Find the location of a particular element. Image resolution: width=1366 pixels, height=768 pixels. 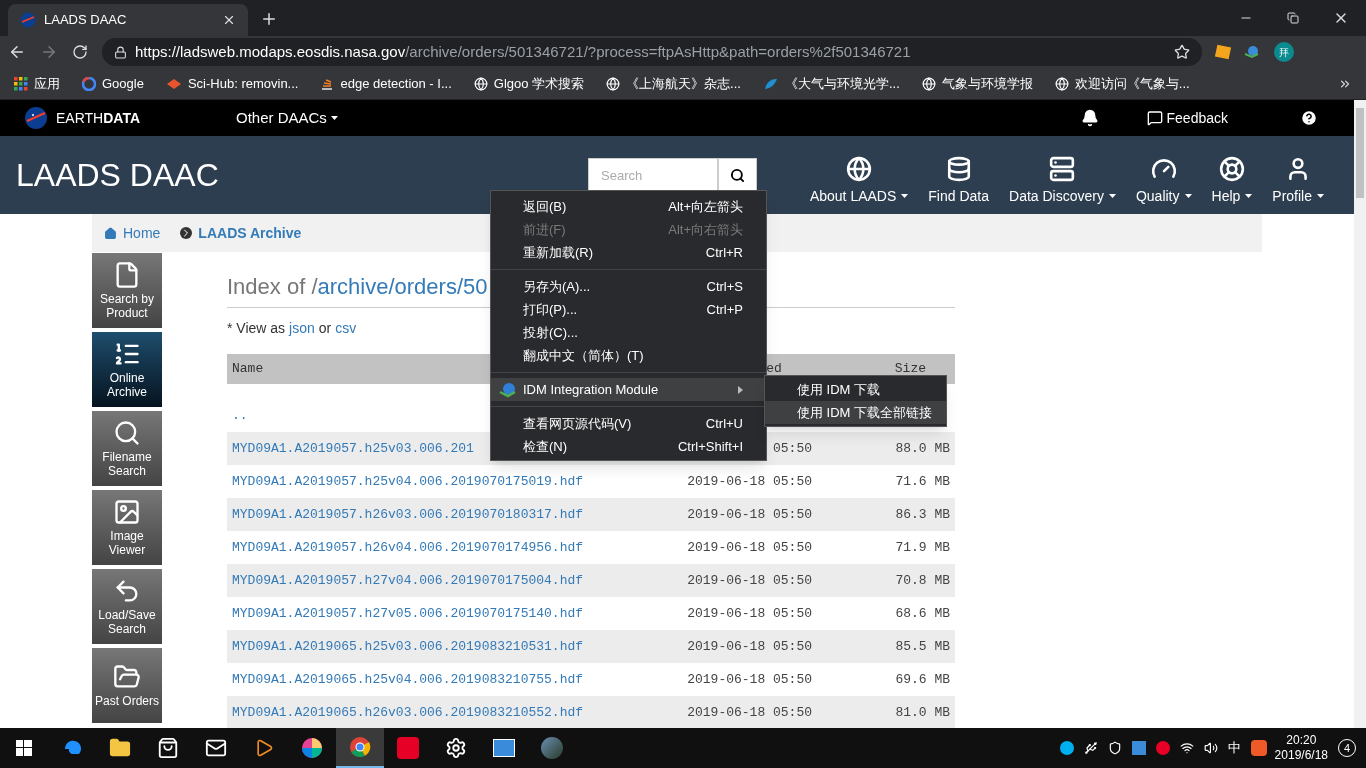

search-button is located at coordinates (737, 175).